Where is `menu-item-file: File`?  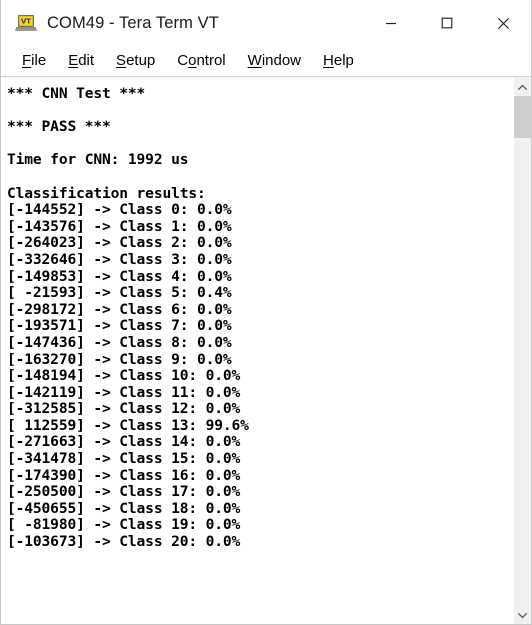 menu-item-file: File is located at coordinates (34, 61).